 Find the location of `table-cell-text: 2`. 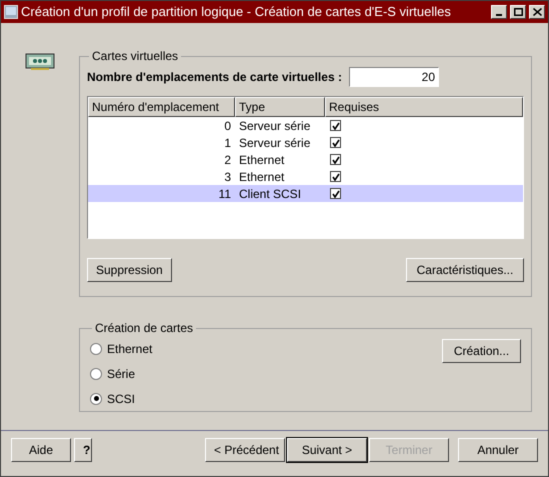

table-cell-text: 2 is located at coordinates (227, 160).